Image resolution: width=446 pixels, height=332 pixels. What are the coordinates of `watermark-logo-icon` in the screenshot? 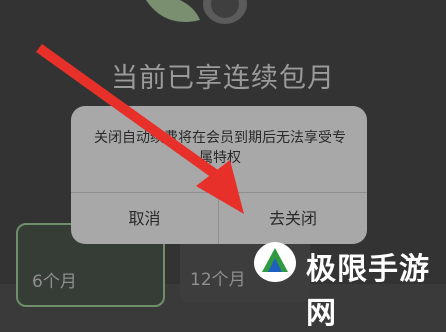 It's located at (275, 262).